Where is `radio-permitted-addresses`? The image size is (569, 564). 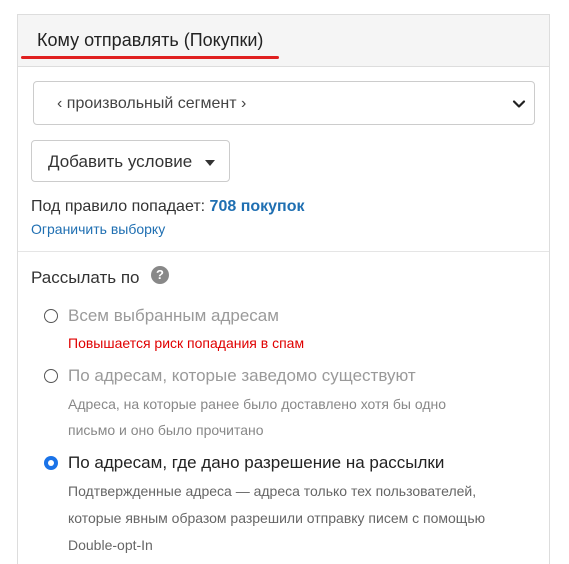 radio-permitted-addresses is located at coordinates (51, 463).